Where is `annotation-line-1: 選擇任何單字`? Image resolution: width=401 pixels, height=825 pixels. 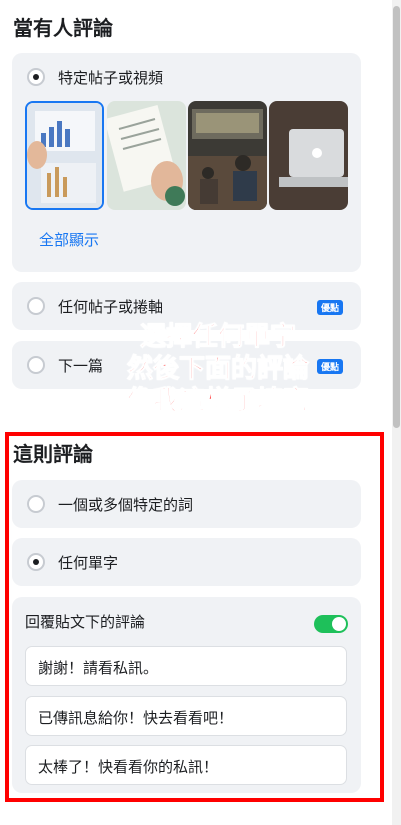 annotation-line-1: 選擇任何單字 is located at coordinates (217, 337).